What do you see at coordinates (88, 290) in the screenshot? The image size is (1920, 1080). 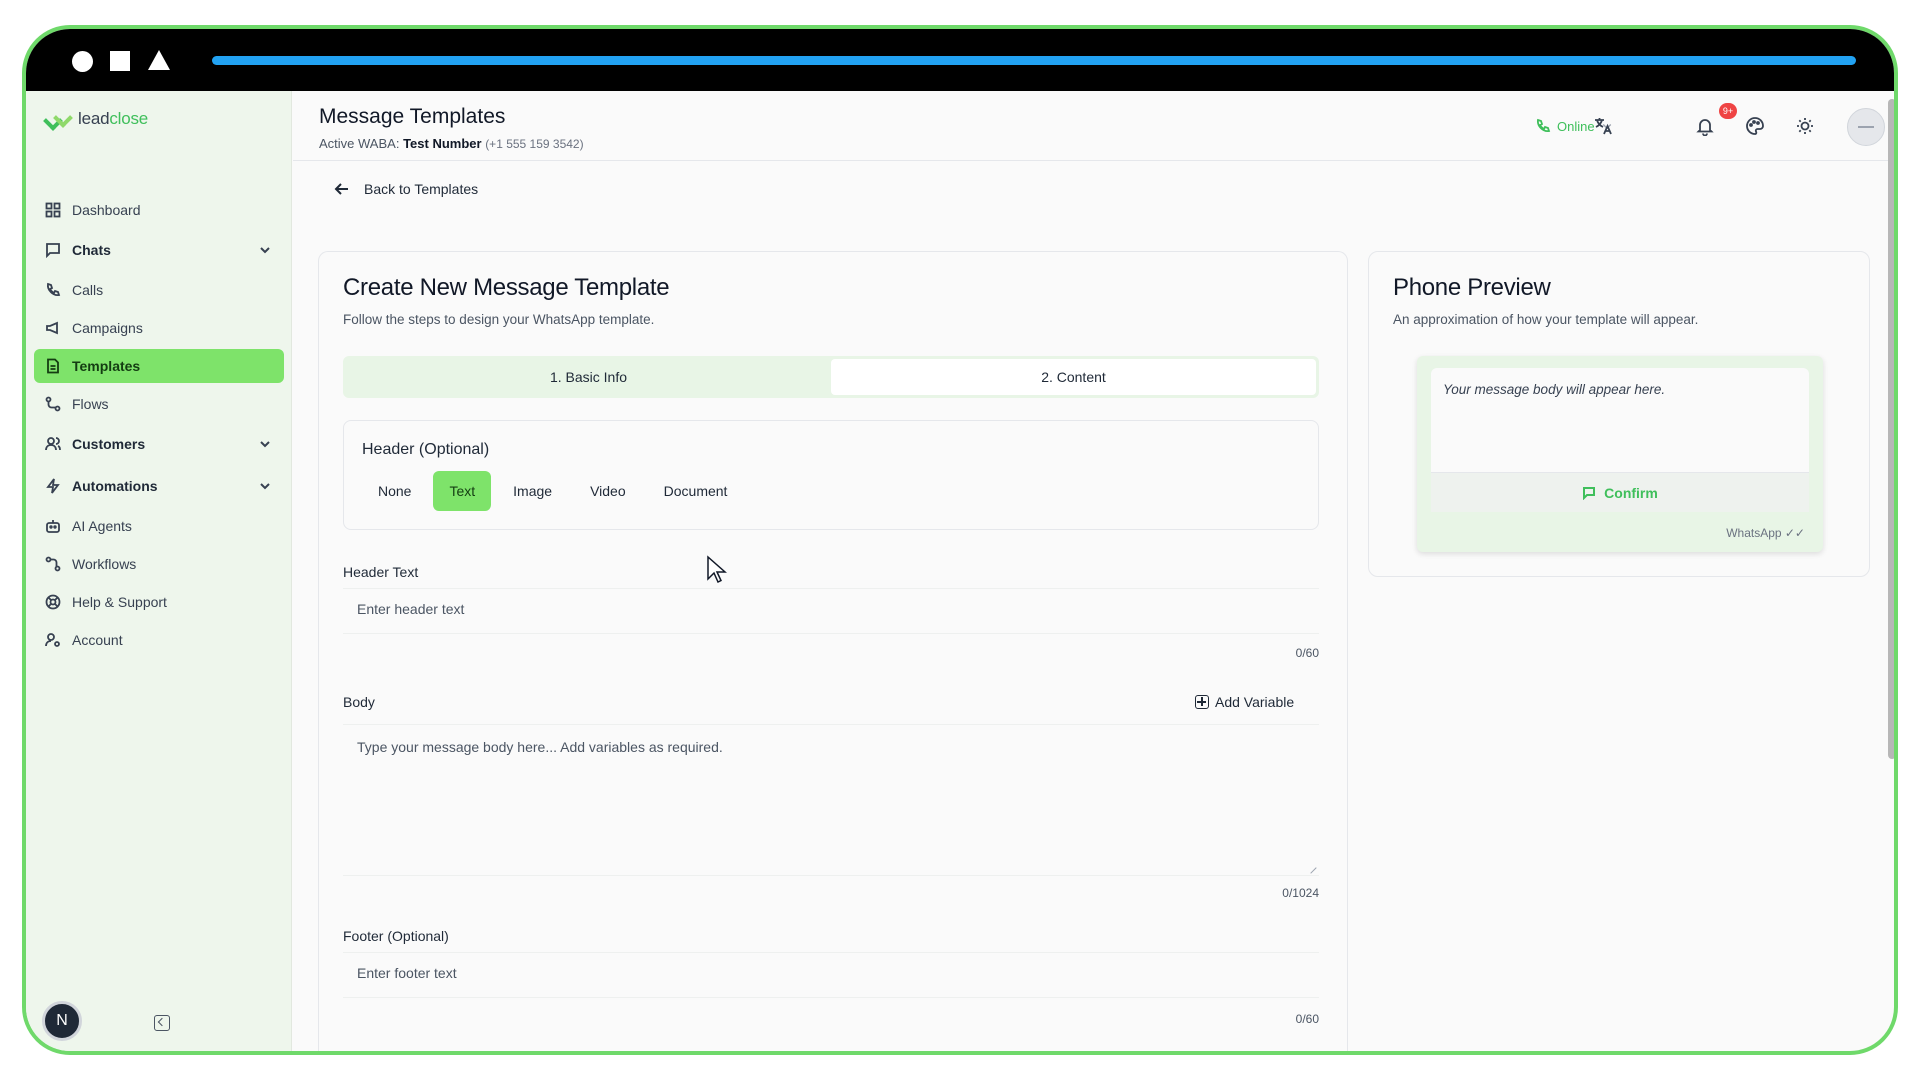 I see `sidebar-item-label: Calls` at bounding box center [88, 290].